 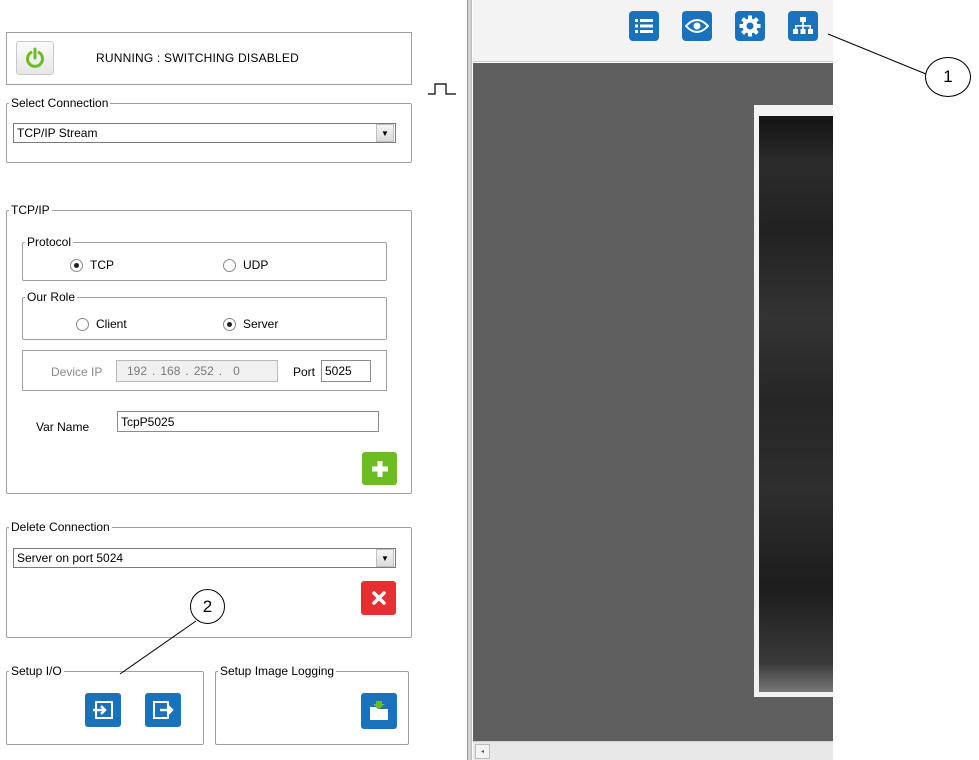 I want to click on device-ip-input: 192 . 168 . 252 . 0, so click(x=197, y=371).